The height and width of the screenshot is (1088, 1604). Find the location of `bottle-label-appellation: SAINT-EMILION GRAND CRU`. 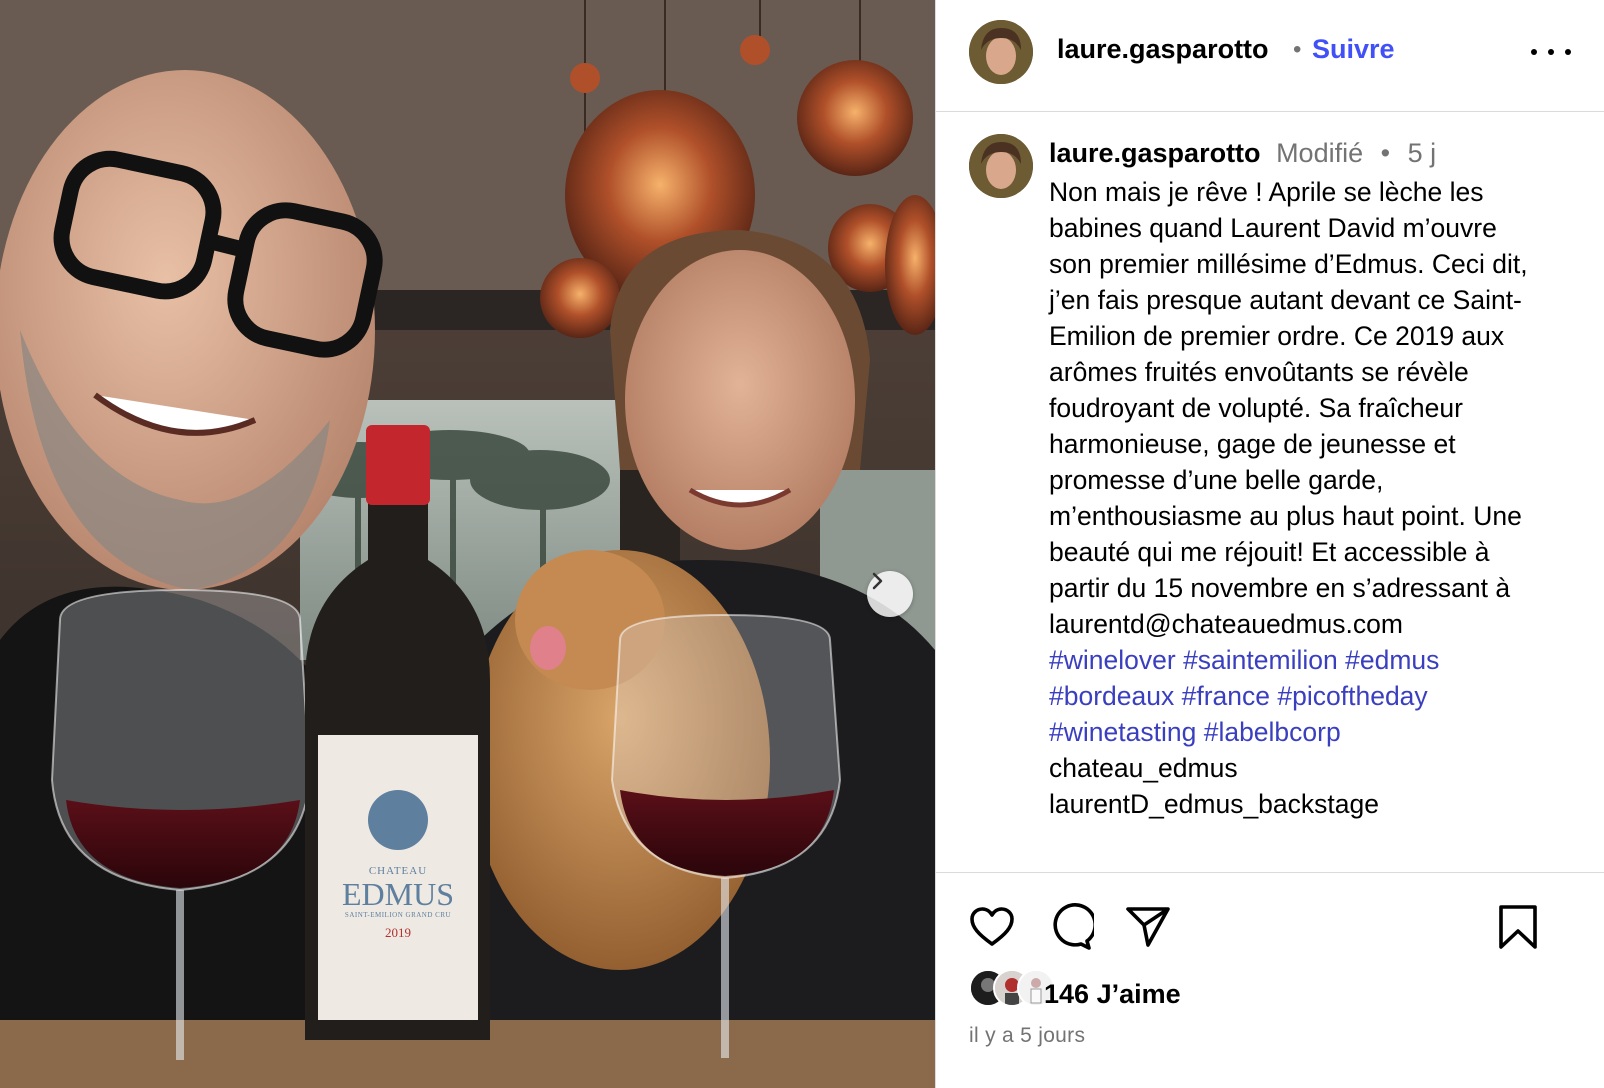

bottle-label-appellation: SAINT-EMILION GRAND CRU is located at coordinates (398, 915).